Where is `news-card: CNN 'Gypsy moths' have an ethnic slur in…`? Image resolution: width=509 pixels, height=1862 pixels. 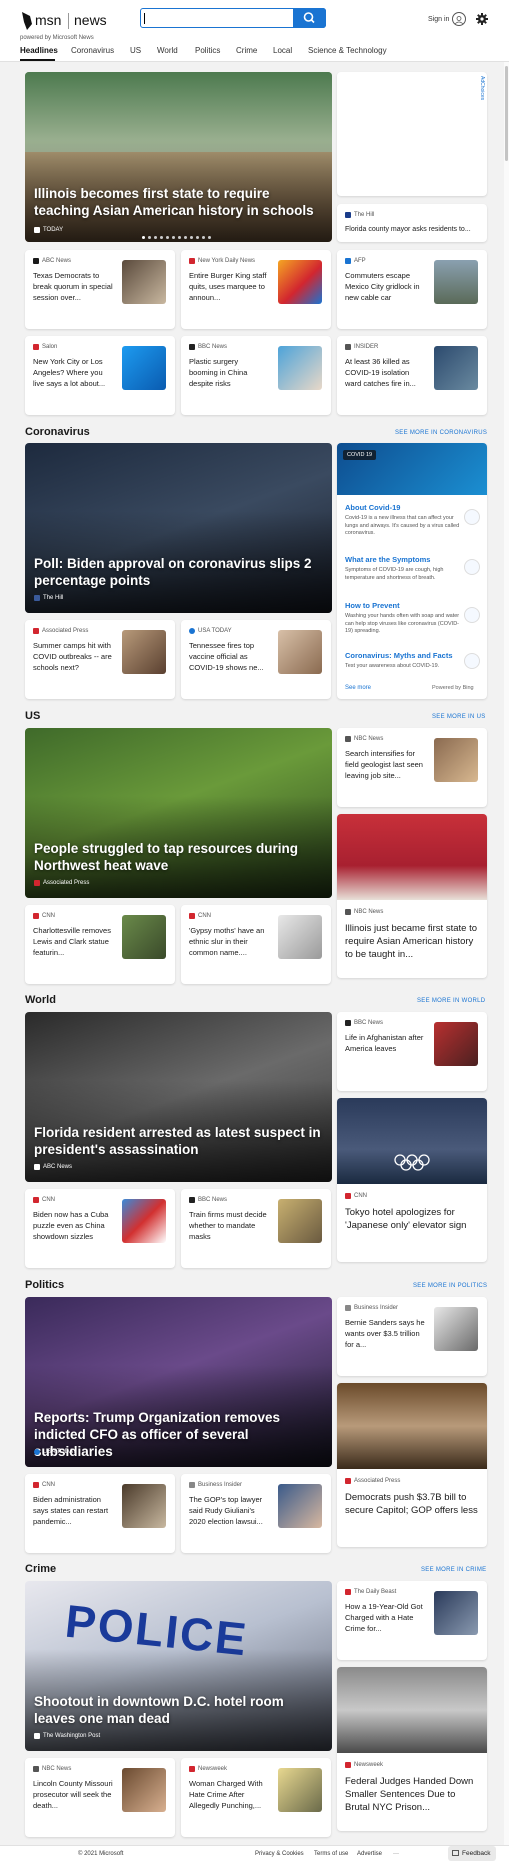
news-card: CNN 'Gypsy moths' have an ethnic slur in… is located at coordinates (256, 944).